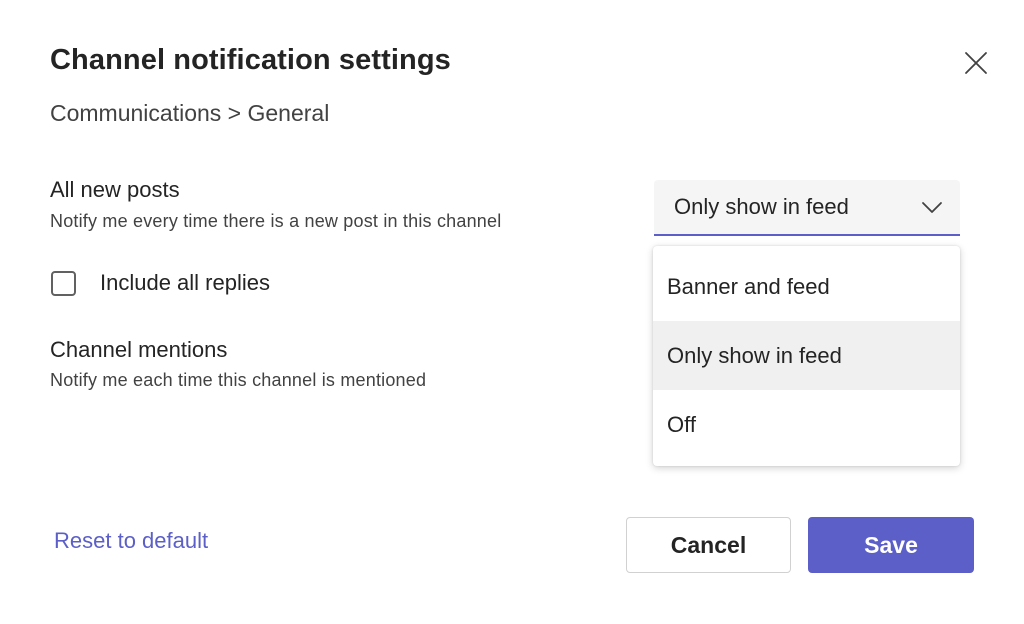  What do you see at coordinates (63, 283) in the screenshot?
I see `include-all-replies-checkbox` at bounding box center [63, 283].